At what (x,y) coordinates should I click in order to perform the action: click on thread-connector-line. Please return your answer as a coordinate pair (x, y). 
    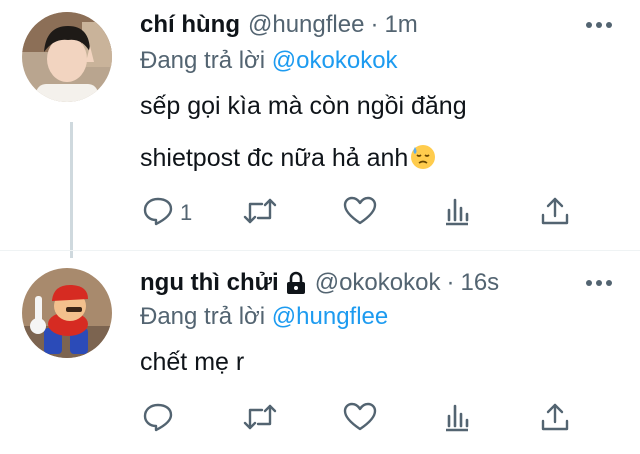
    Looking at the image, I should click on (71, 190).